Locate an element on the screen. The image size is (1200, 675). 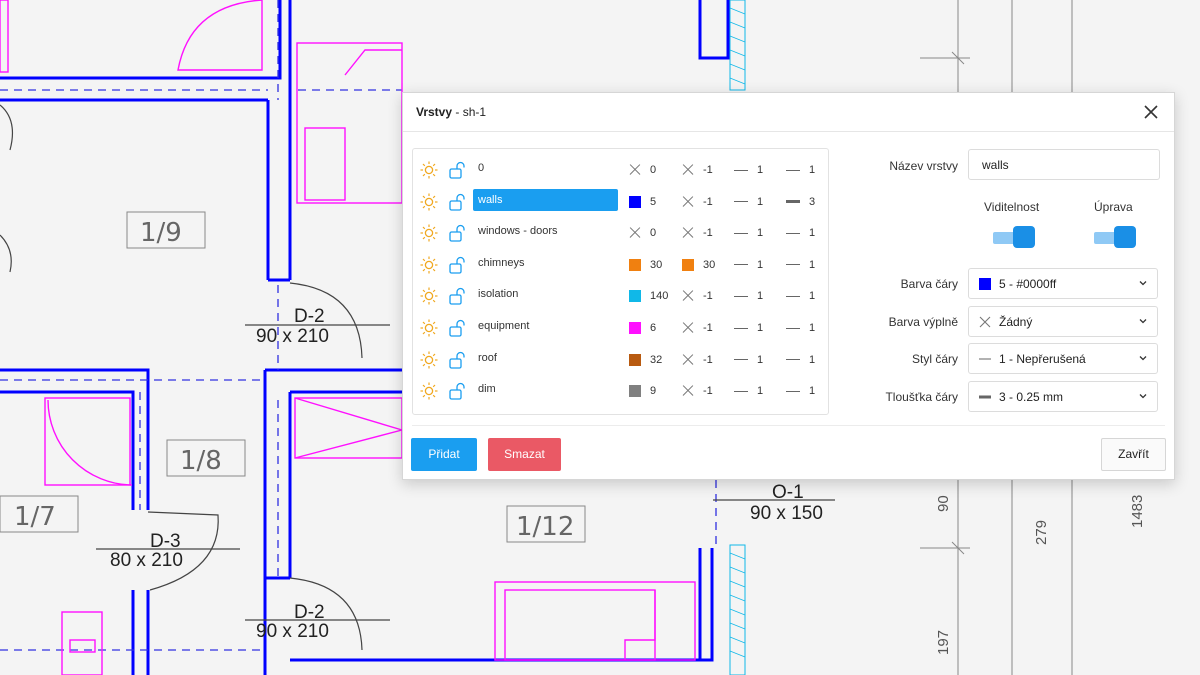
layer-name: windows - doors is located at coordinates (545, 231).